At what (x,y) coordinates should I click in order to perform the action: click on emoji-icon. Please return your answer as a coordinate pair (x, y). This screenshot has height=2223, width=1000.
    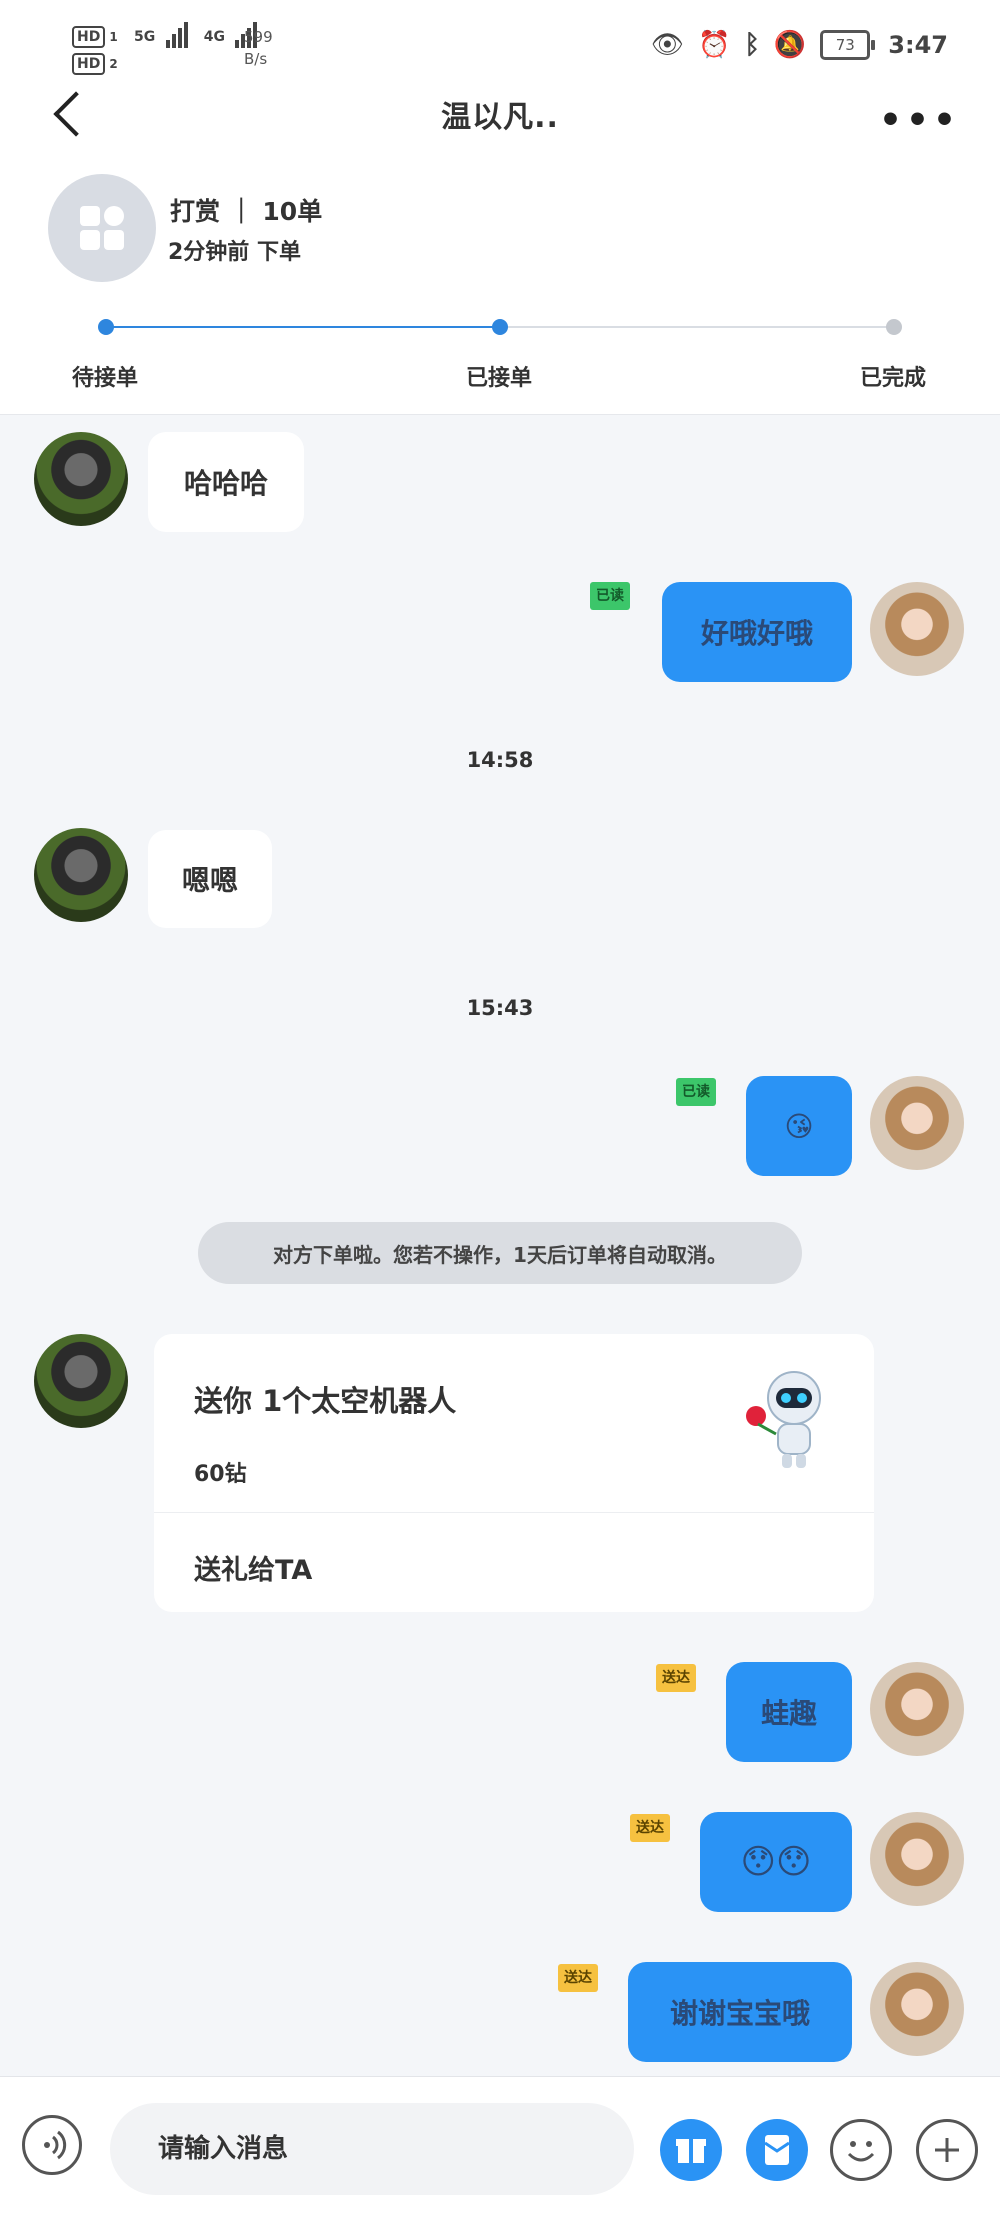
    Looking at the image, I should click on (861, 2150).